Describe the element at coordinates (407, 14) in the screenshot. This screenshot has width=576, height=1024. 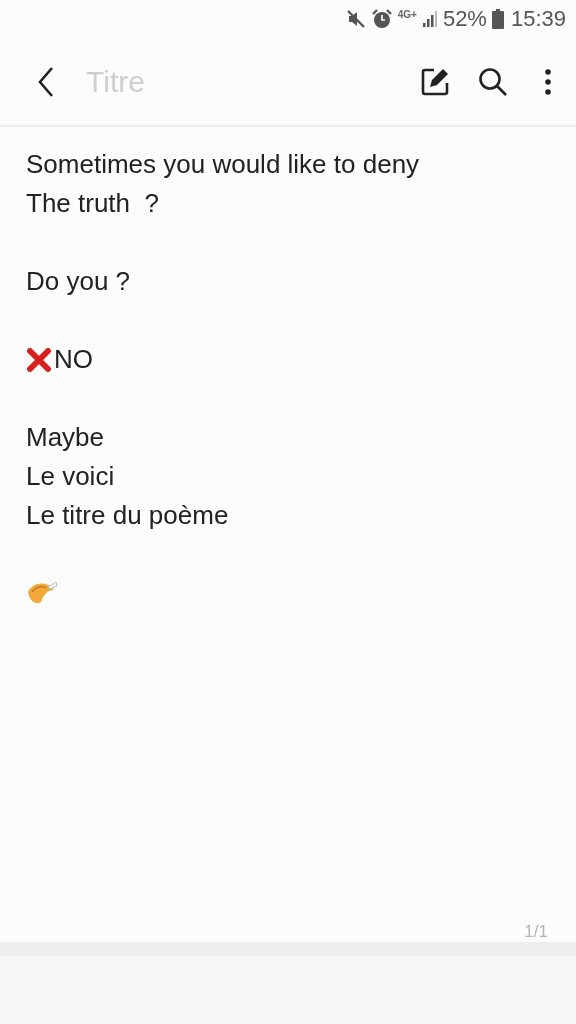
I see `network-label: 4G+` at that location.